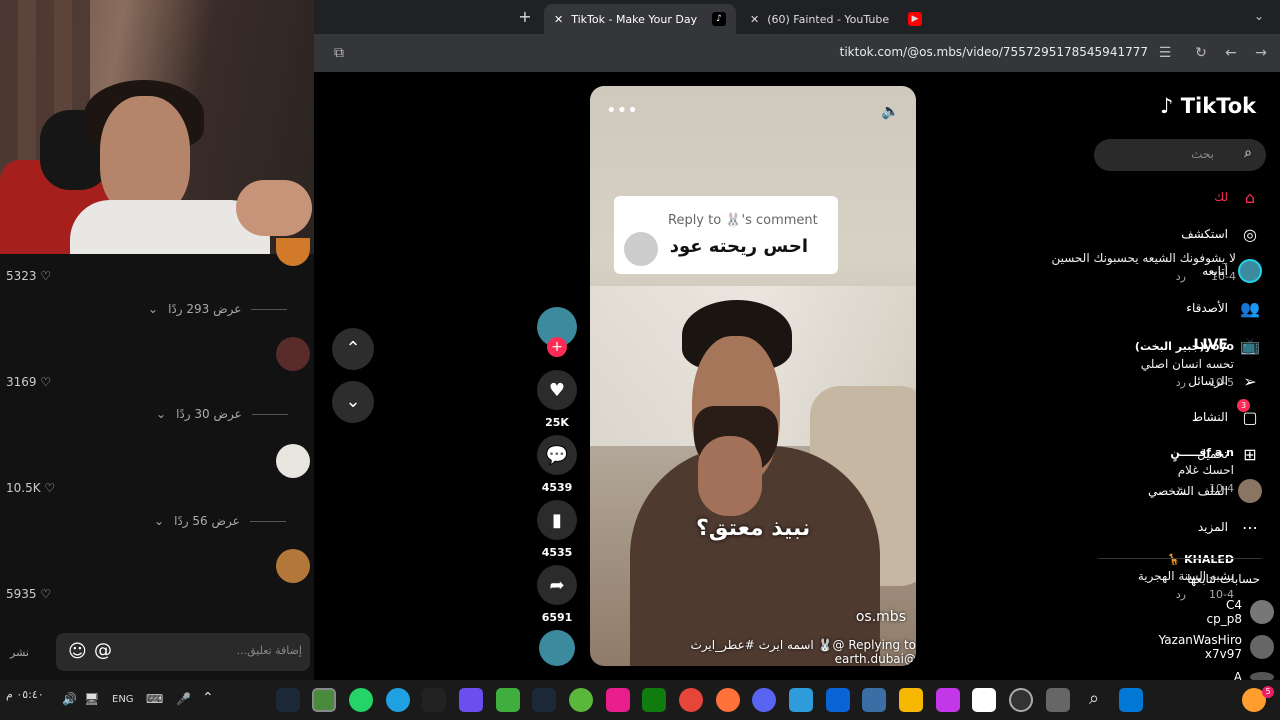 The height and width of the screenshot is (720, 1280). I want to click on reply-label: Reply to 🐰's comment, so click(743, 220).